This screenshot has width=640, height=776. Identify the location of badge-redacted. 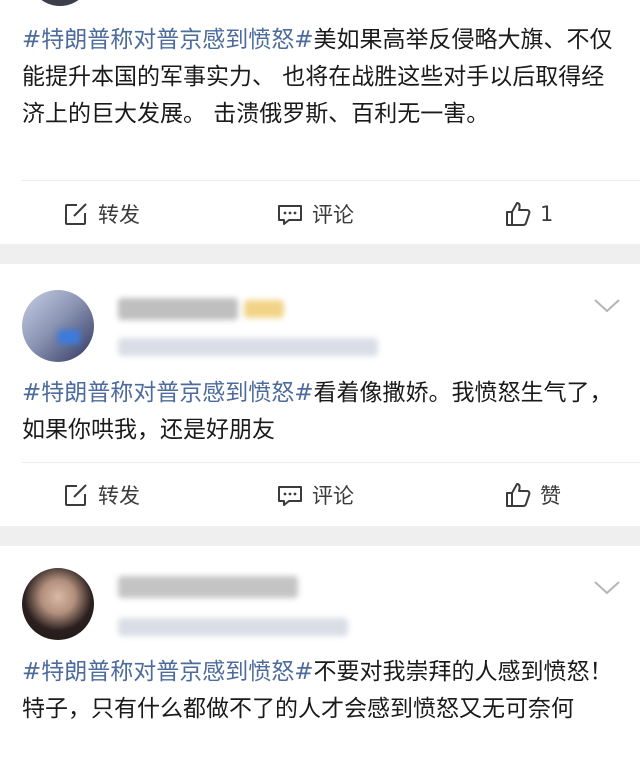
(264, 309).